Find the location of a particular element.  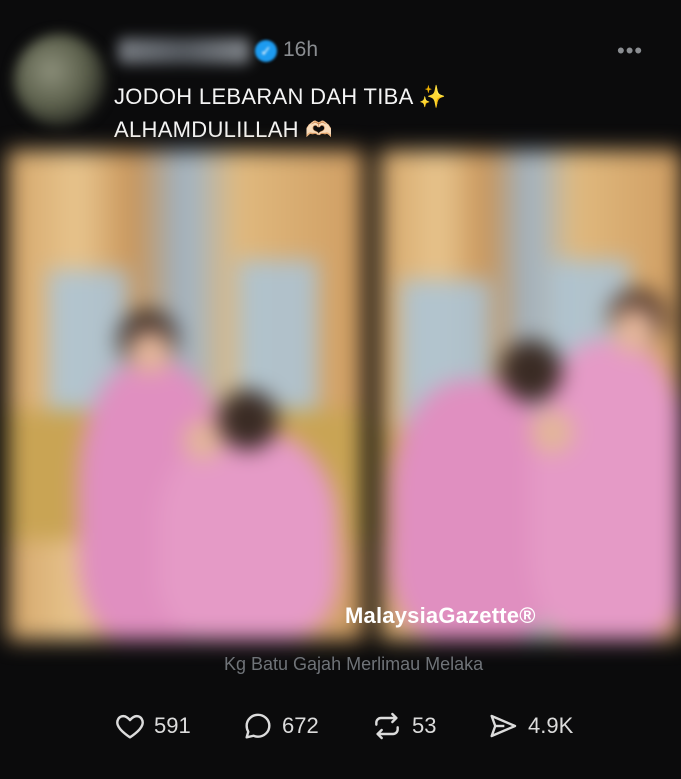

author-avatar is located at coordinates (60, 80).